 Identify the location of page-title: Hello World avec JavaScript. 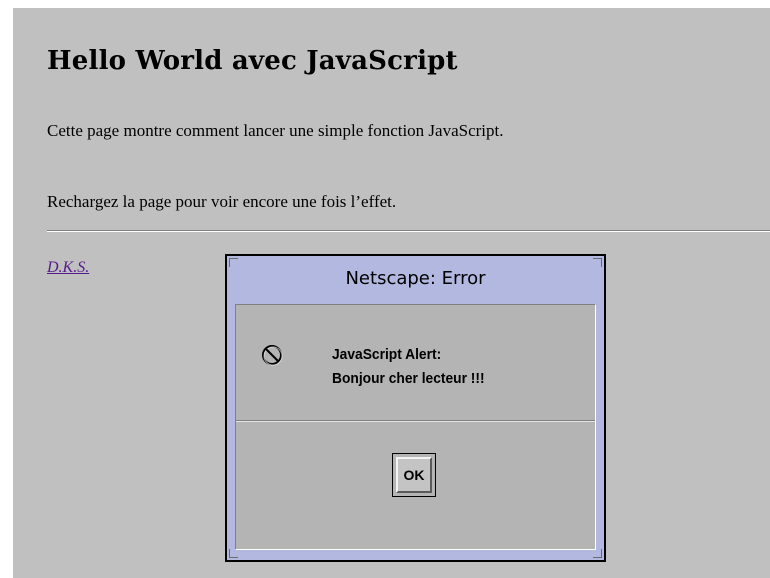
(252, 61).